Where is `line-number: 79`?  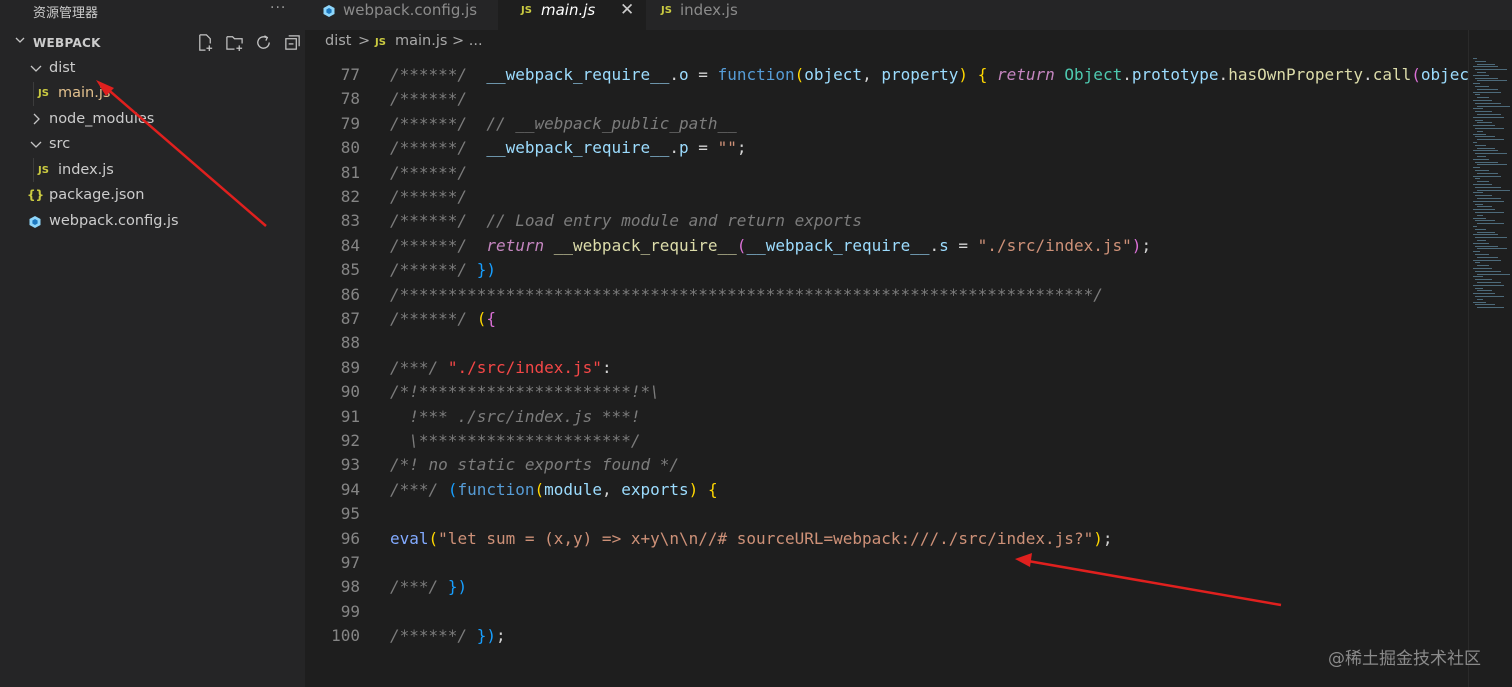 line-number: 79 is located at coordinates (350, 123).